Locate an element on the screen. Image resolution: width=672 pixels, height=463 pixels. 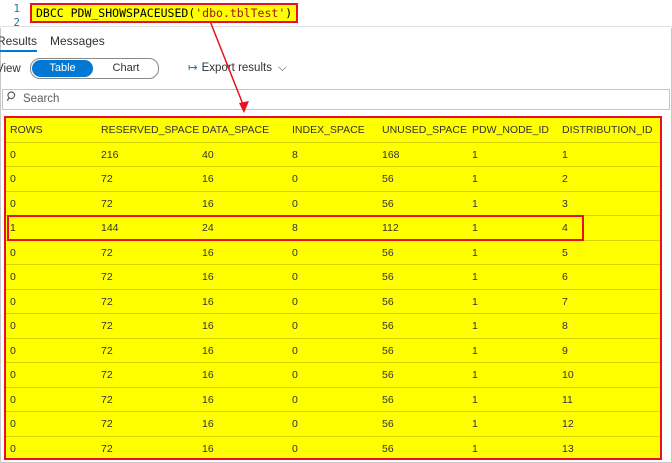
export-results-button: ↦ Export results ⌵ is located at coordinates (237, 68).